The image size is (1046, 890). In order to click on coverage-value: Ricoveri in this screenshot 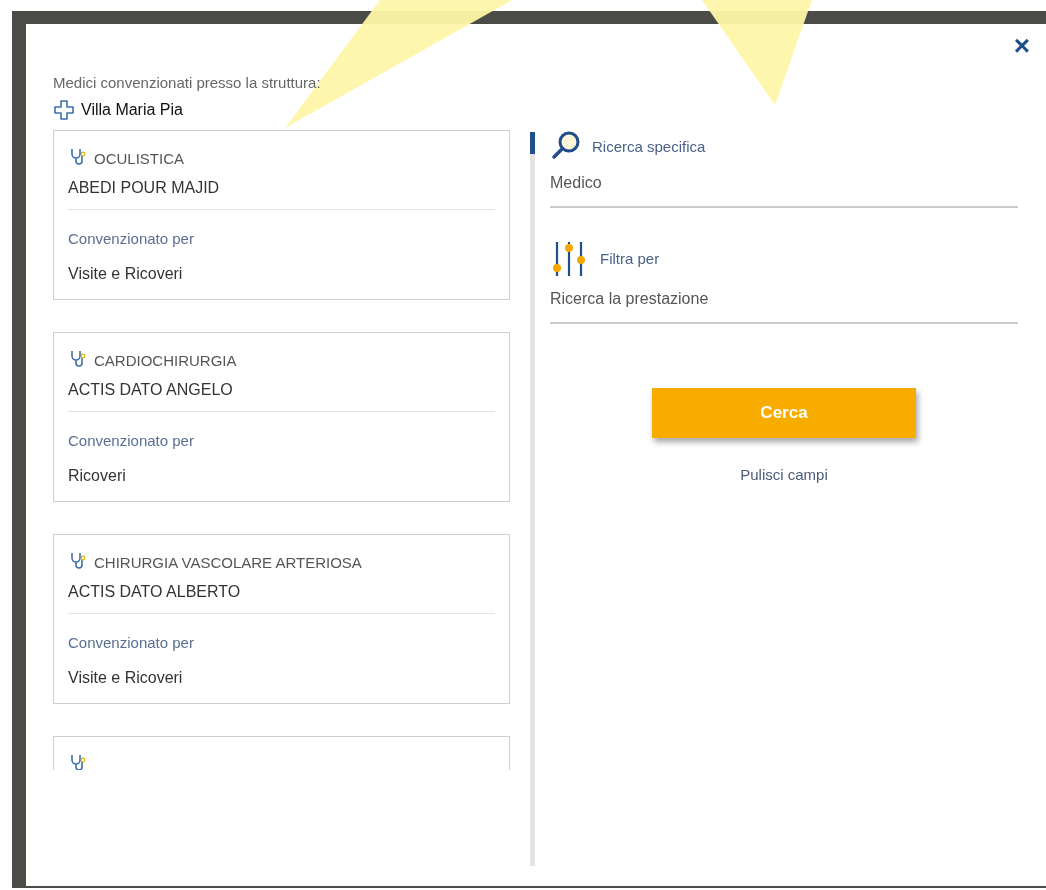, I will do `click(97, 475)`.